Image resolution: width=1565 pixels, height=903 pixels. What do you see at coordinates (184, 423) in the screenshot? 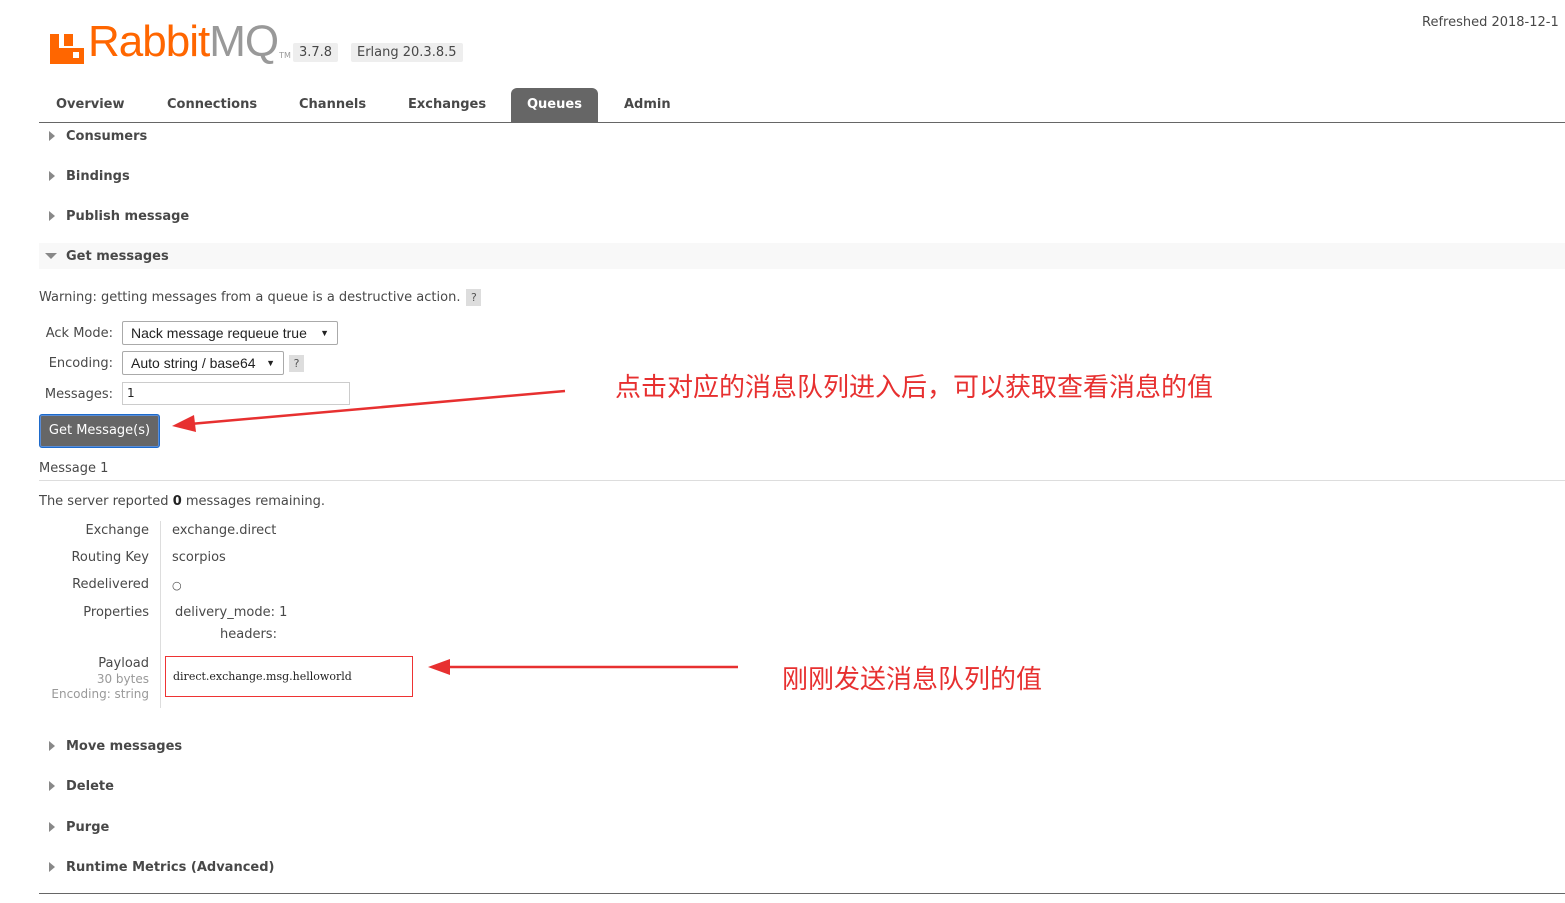
I see `annotation-arrow-top-head` at bounding box center [184, 423].